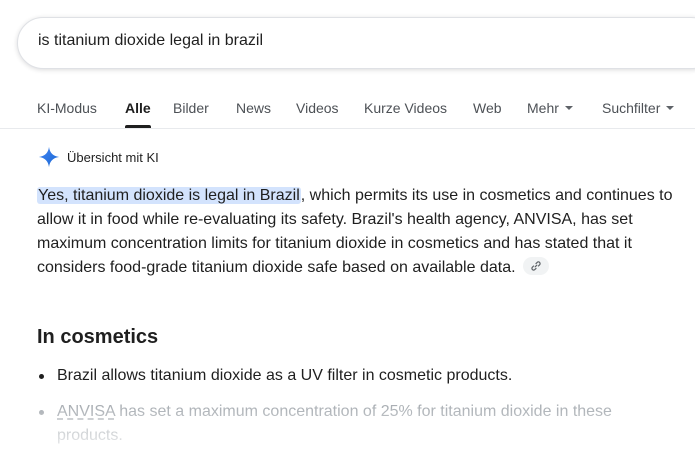  What do you see at coordinates (317, 108) in the screenshot?
I see `tab-videos: Videos` at bounding box center [317, 108].